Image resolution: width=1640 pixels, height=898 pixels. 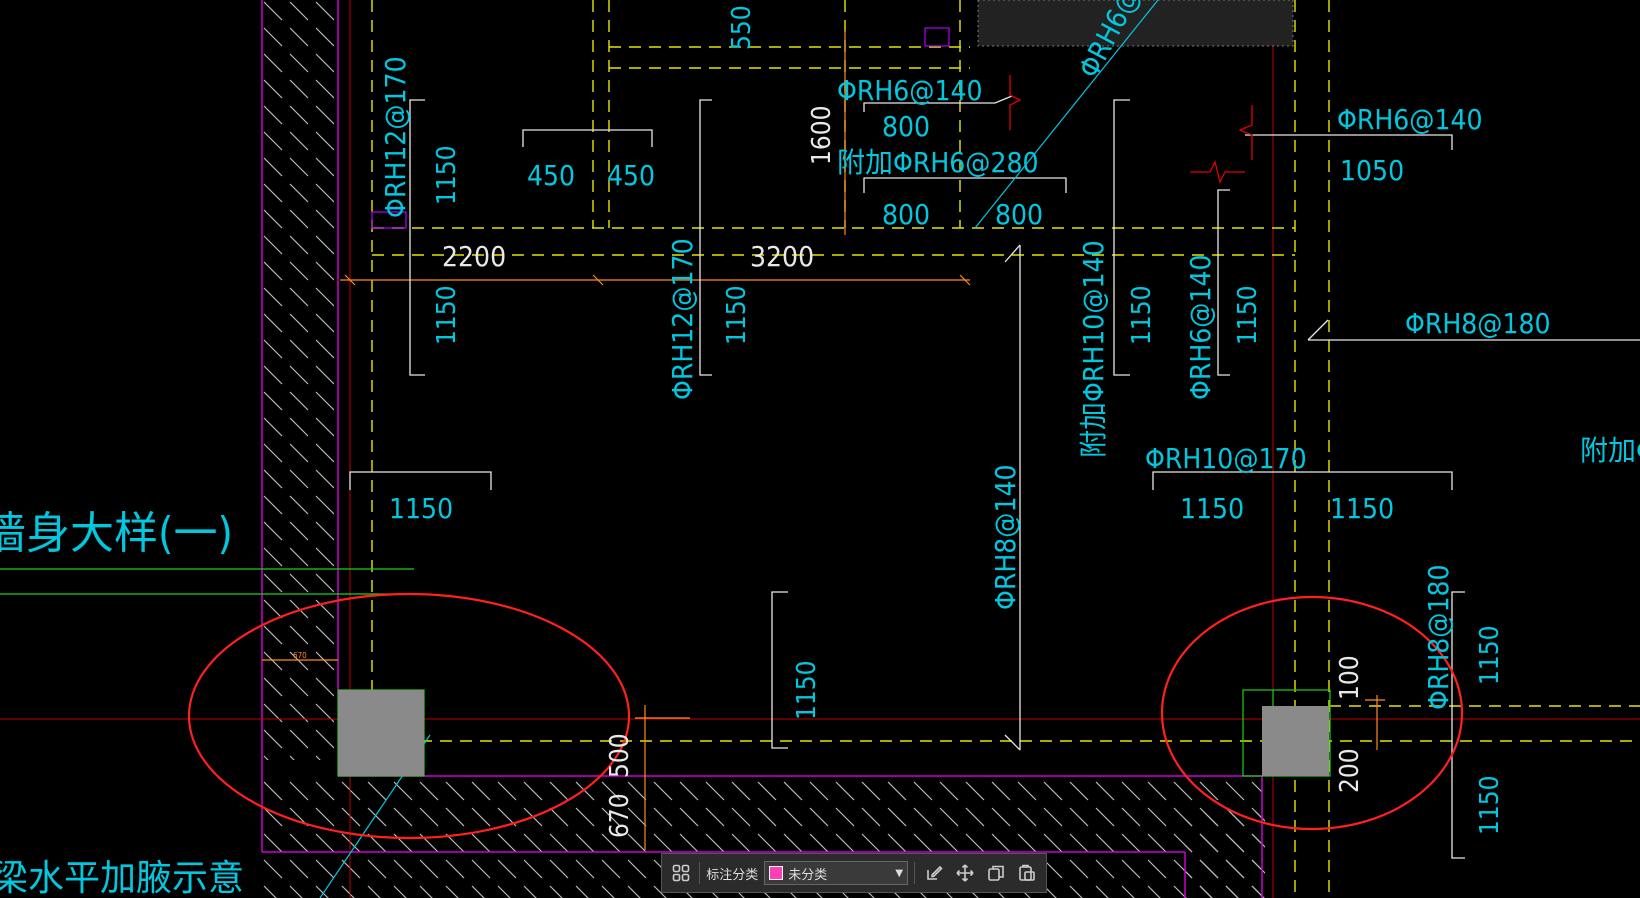 I want to click on dim-label: 550, so click(x=742, y=27).